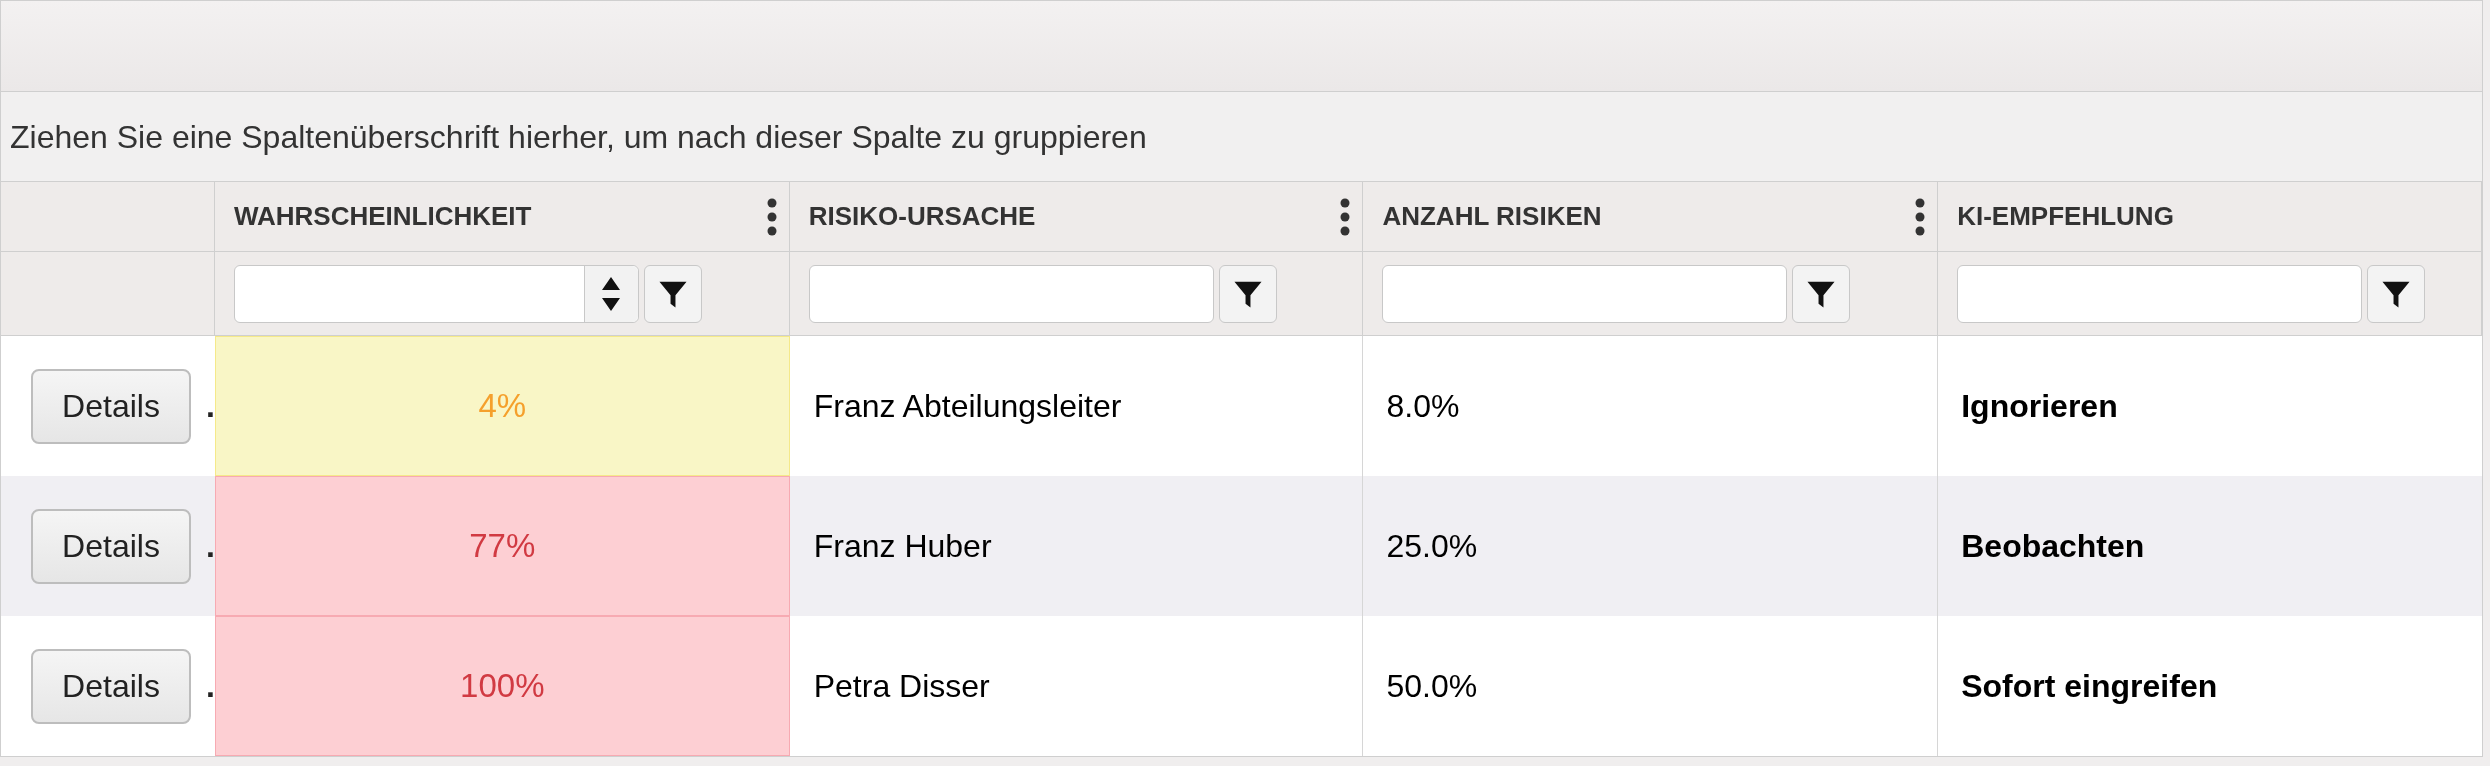 The height and width of the screenshot is (766, 2490). What do you see at coordinates (1651, 216) in the screenshot?
I see `column-header: ANZAHL RISIKEN` at bounding box center [1651, 216].